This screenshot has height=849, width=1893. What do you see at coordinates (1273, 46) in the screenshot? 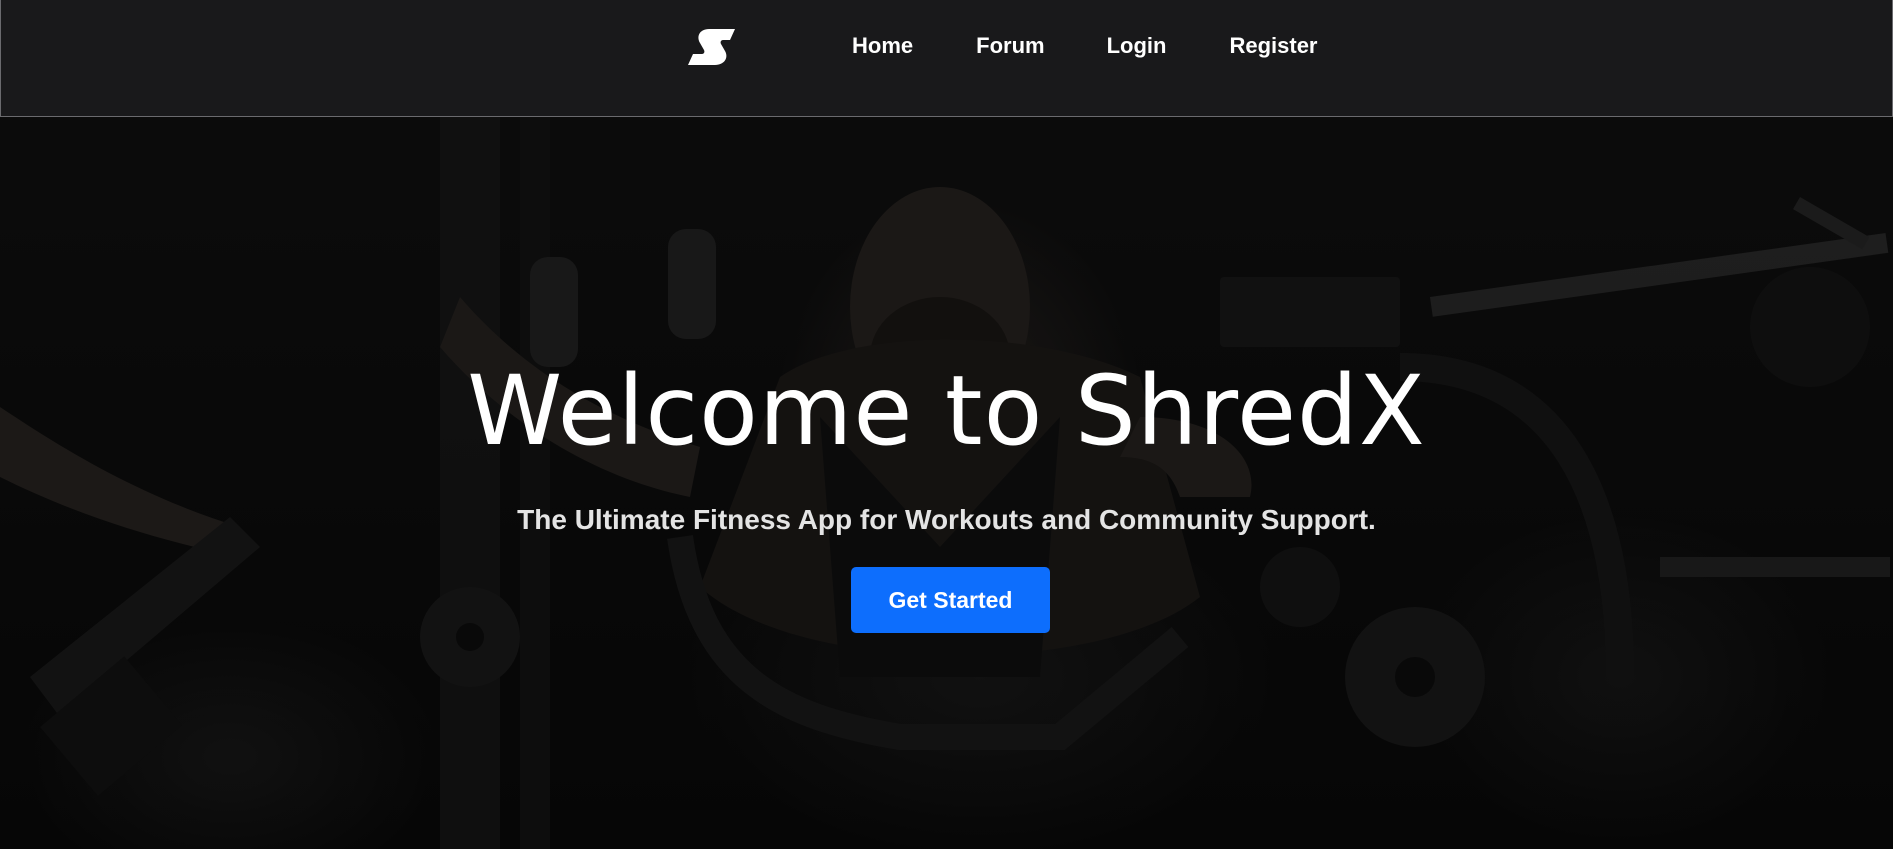
I see `nav-register-link: Register` at bounding box center [1273, 46].